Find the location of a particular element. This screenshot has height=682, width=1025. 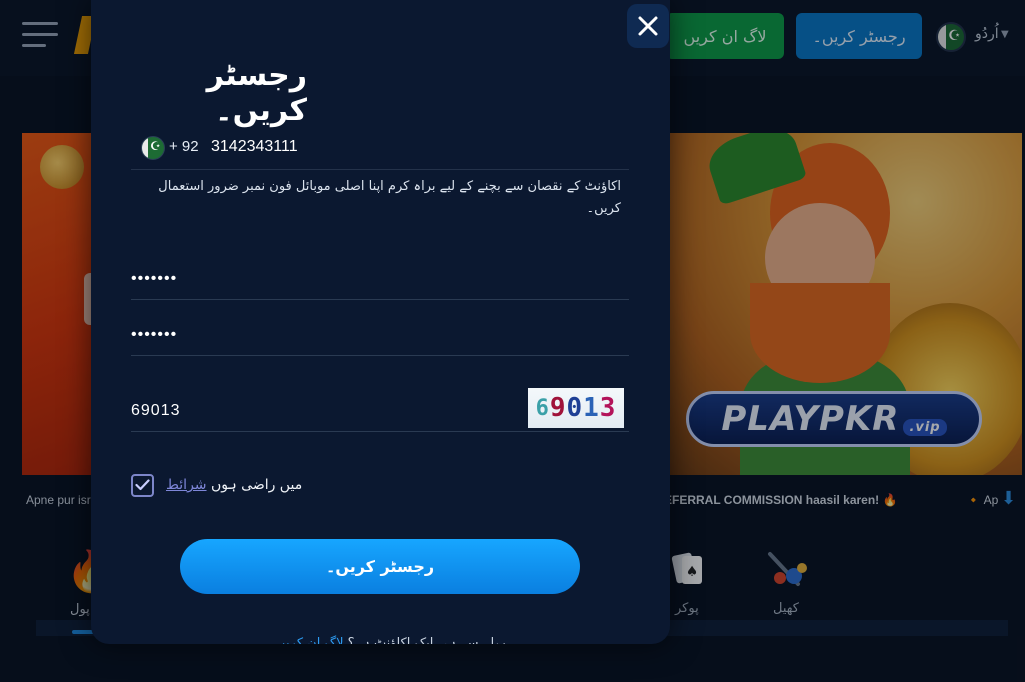

confirm-password-field is located at coordinates (380, 334).